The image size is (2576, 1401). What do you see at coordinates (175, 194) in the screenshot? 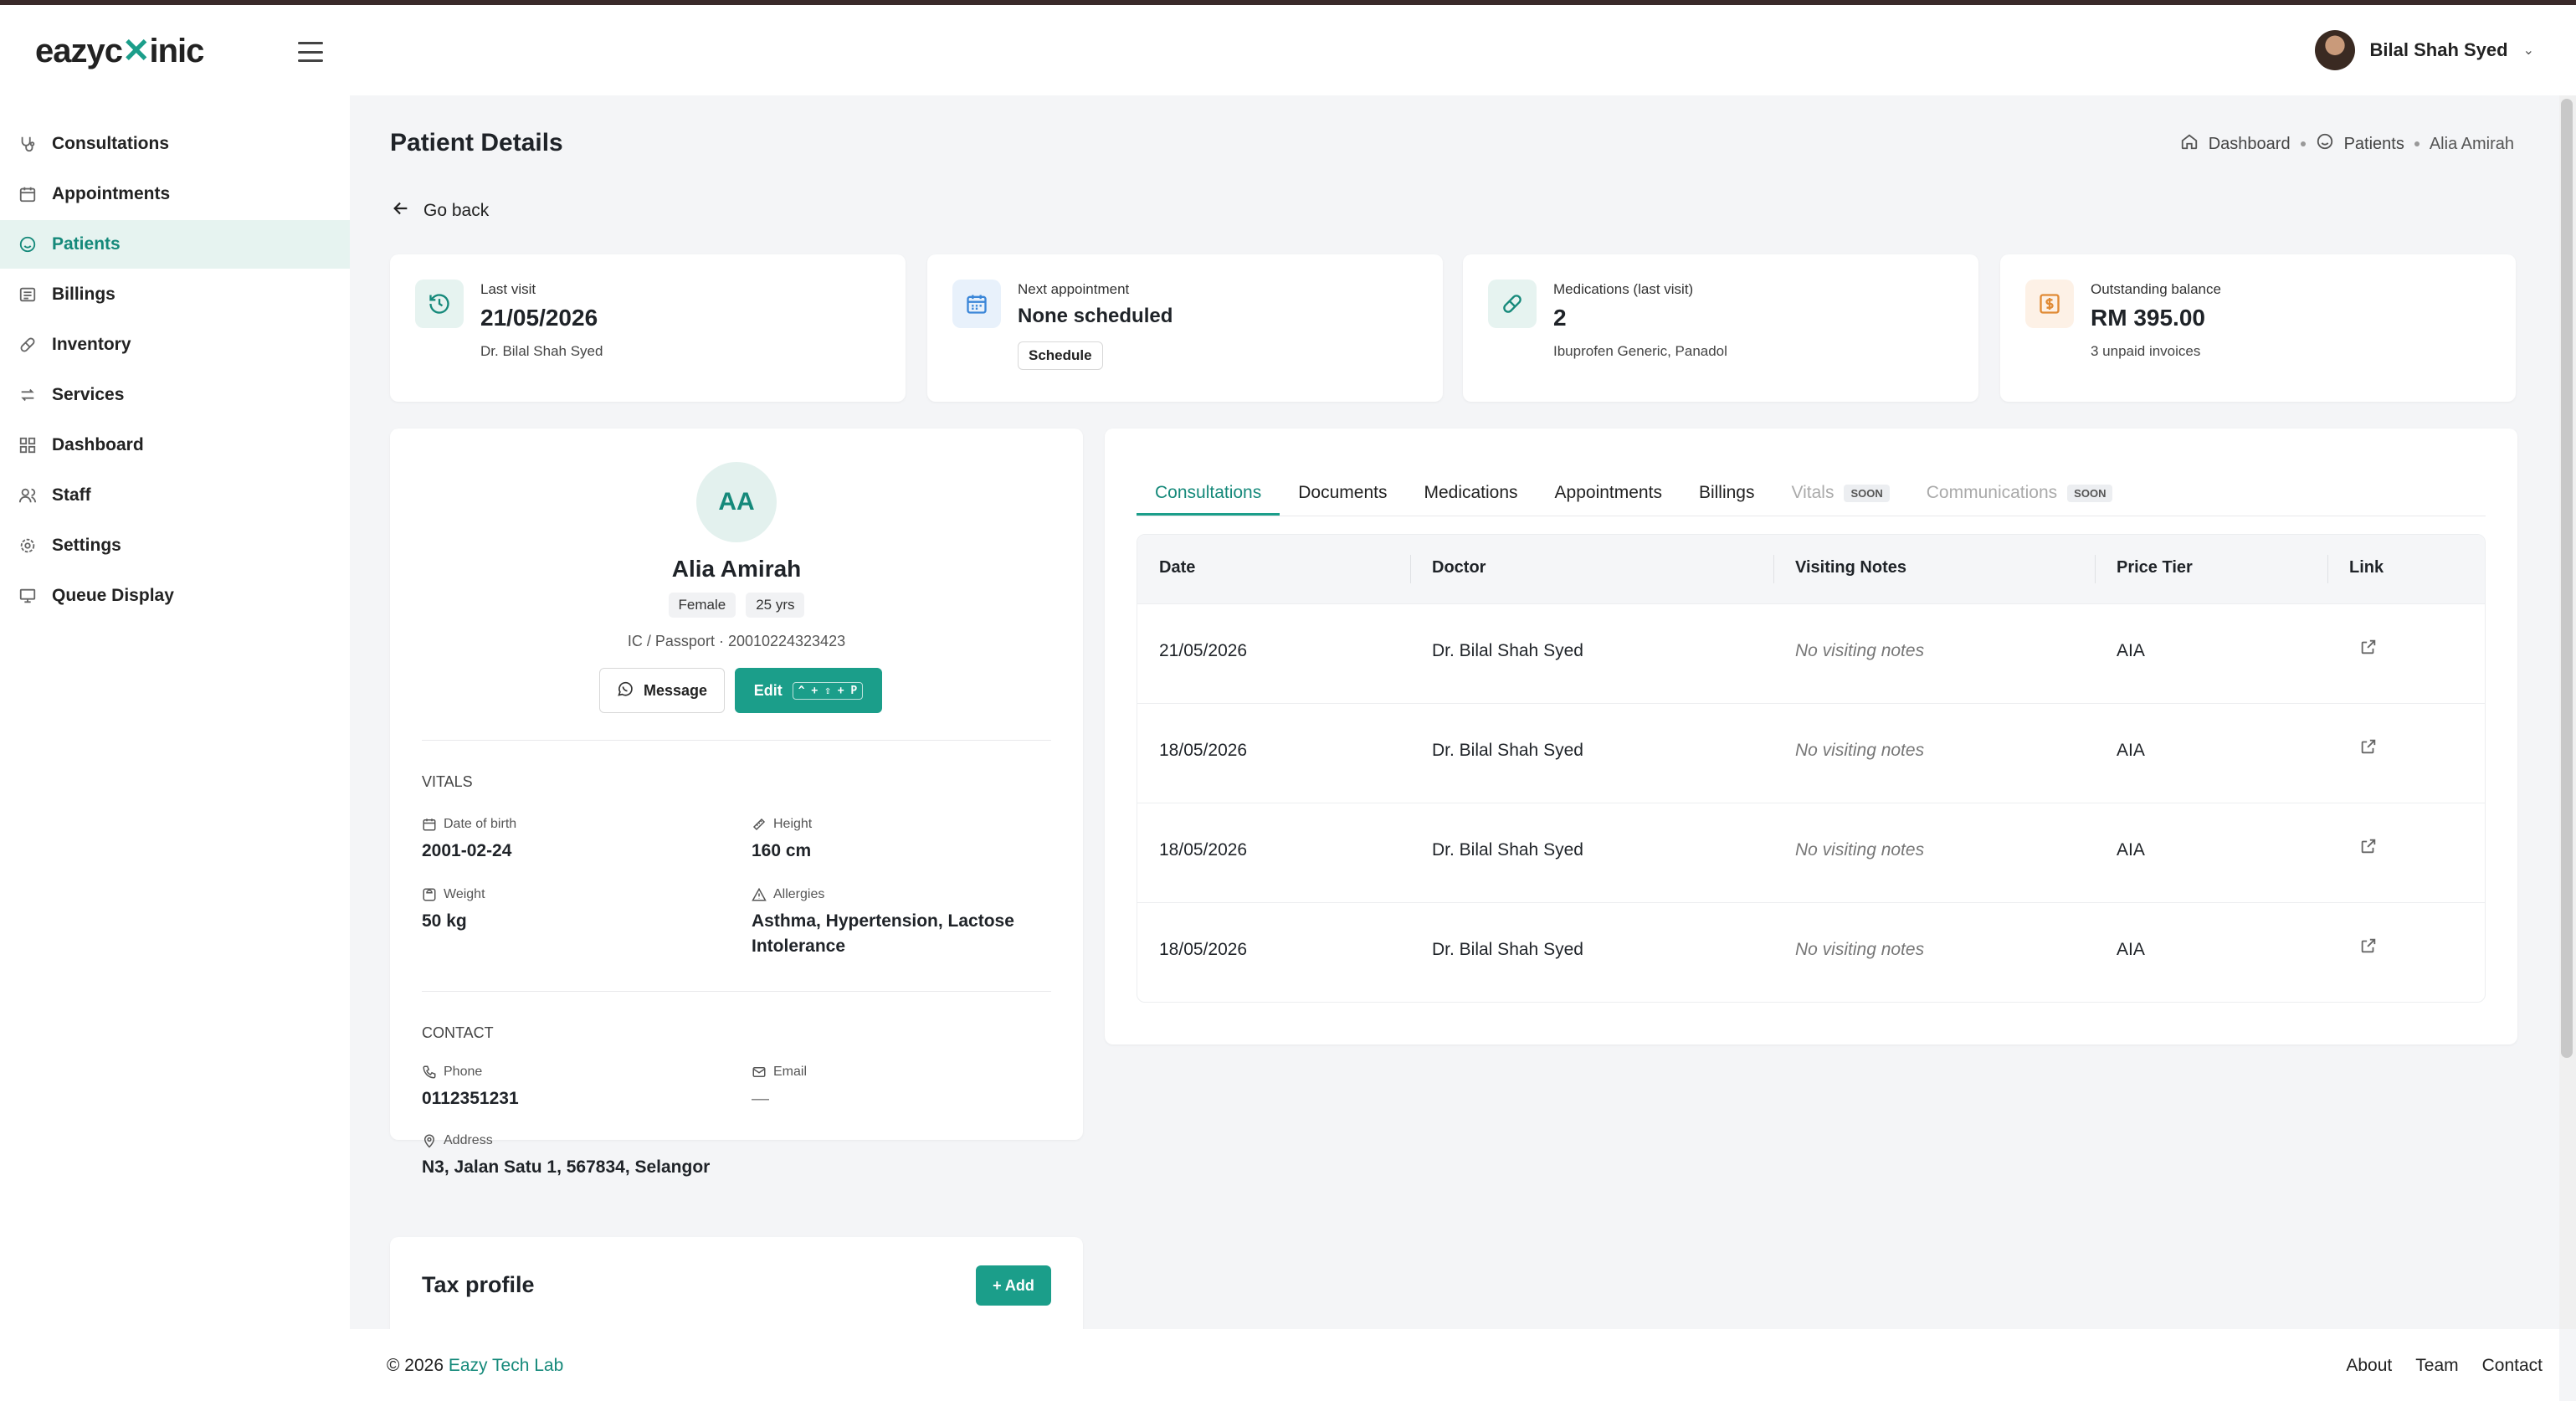
I see `sidebar-item-appointments: Appointments` at bounding box center [175, 194].